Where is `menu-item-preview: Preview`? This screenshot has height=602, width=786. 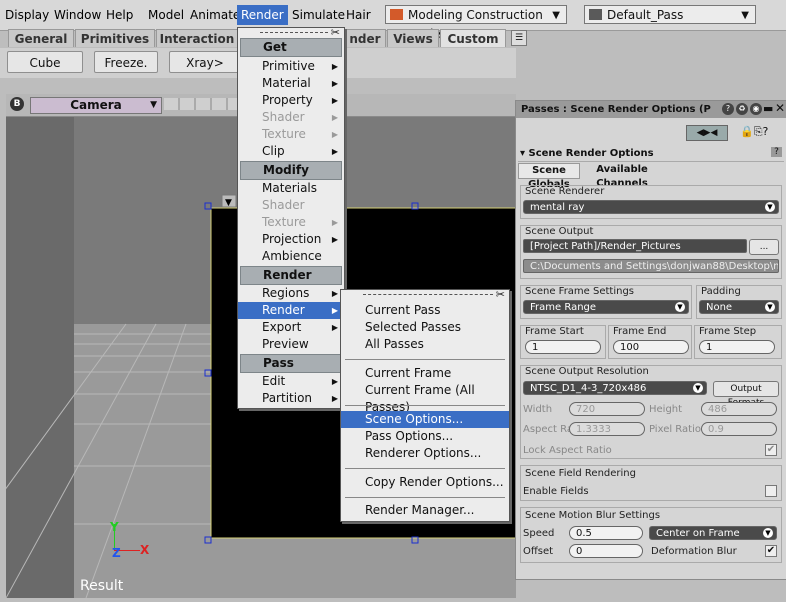
menu-item-preview: Preview is located at coordinates (291, 344).